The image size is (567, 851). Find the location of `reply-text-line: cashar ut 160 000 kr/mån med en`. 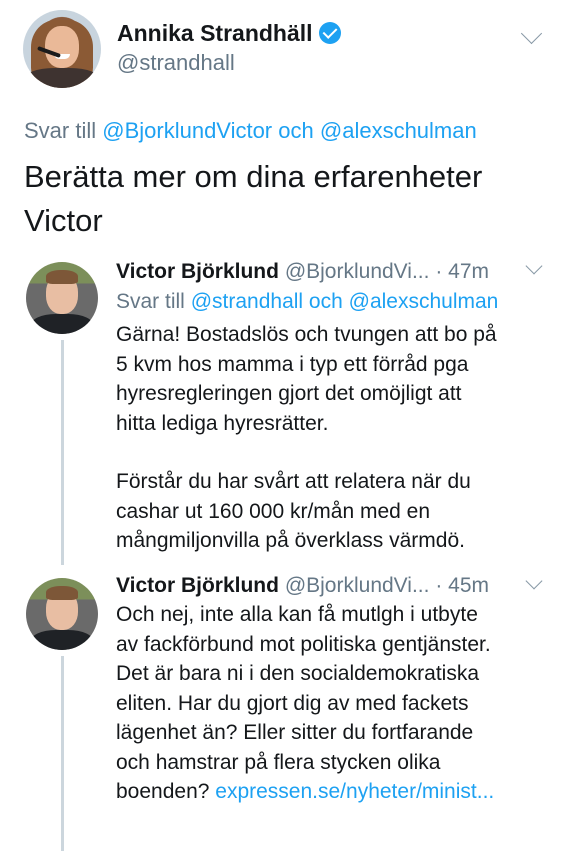

reply-text-line: cashar ut 160 000 kr/mån med en is located at coordinates (273, 511).